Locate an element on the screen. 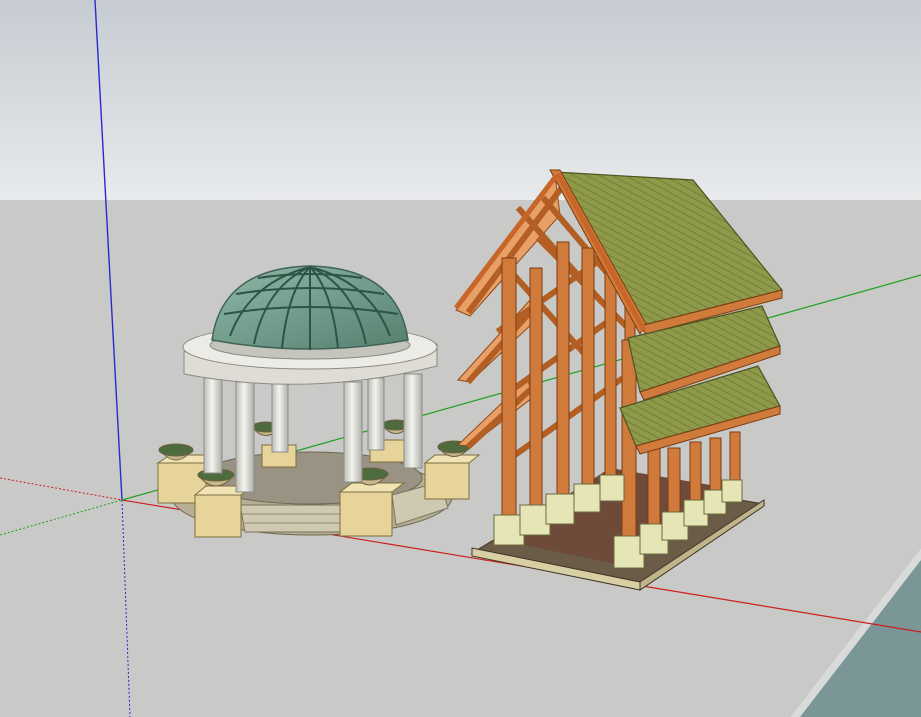 This screenshot has width=921, height=717. gazebo-steps is located at coordinates (297, 518).